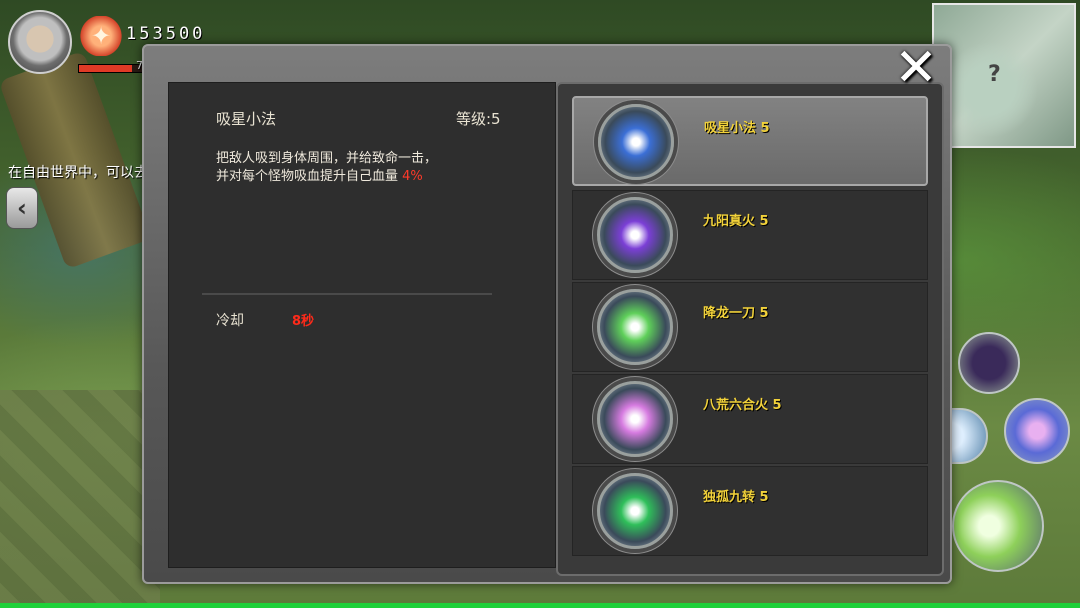  What do you see at coordinates (635, 511) in the screenshot?
I see `green-ring-orb-icon` at bounding box center [635, 511].